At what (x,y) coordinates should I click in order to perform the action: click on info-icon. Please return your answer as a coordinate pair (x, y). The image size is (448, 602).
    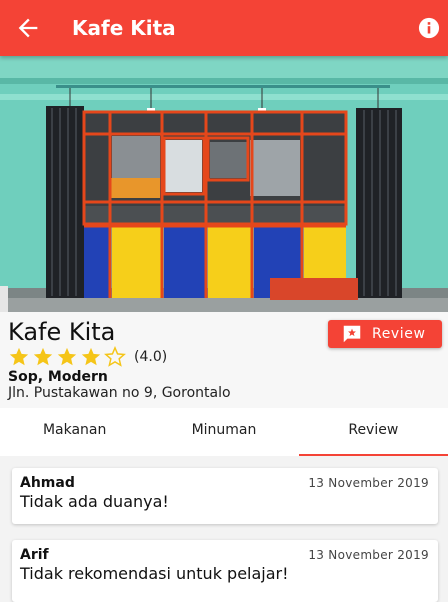
    Looking at the image, I should click on (429, 28).